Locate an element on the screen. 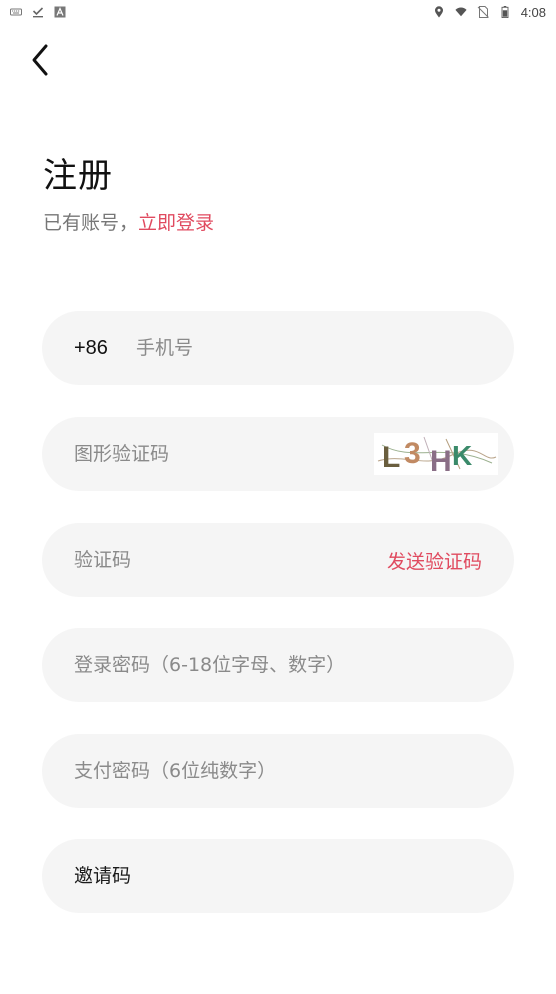 This screenshot has width=556, height=994. captcha-image: L 3 H K is located at coordinates (436, 455).